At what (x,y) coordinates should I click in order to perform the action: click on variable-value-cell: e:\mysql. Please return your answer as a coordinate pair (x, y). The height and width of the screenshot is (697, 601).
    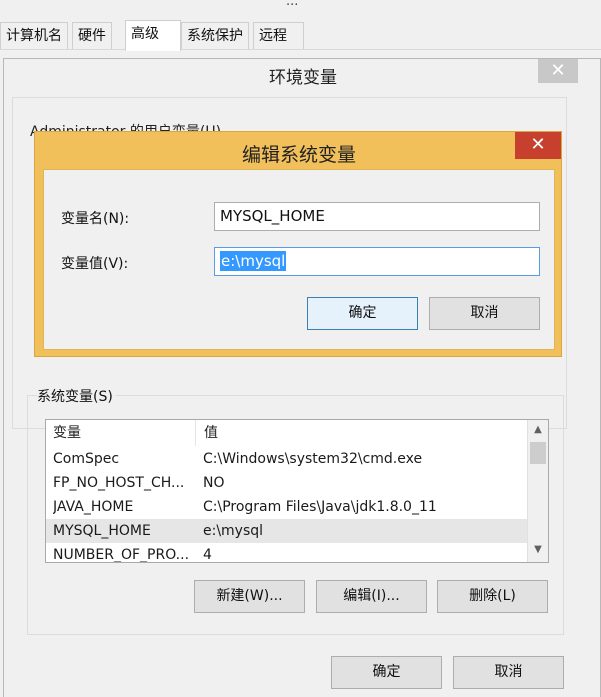
    Looking at the image, I should click on (233, 531).